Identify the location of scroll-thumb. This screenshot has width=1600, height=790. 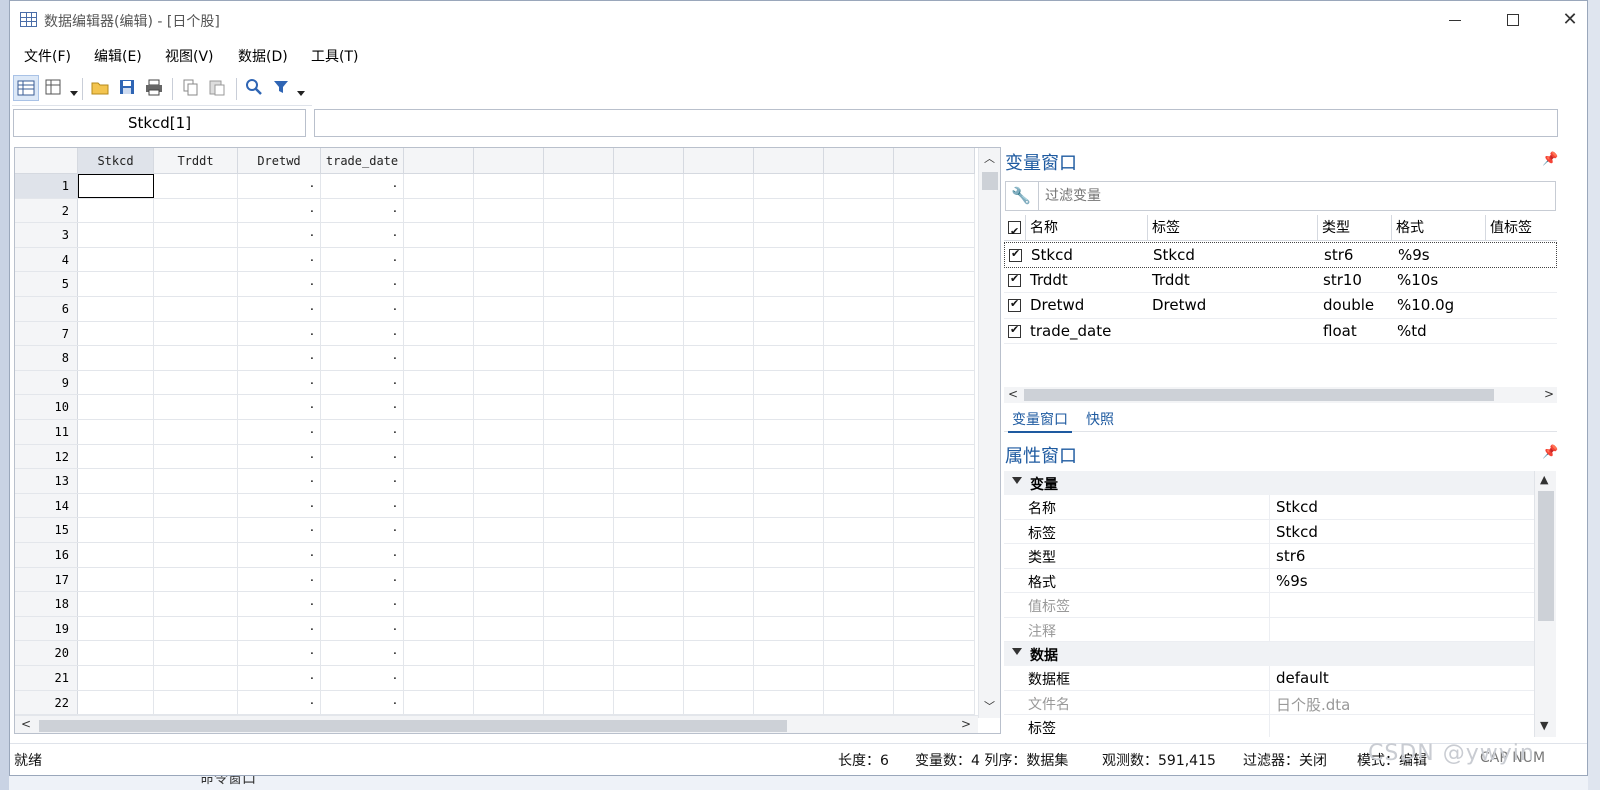
(990, 181).